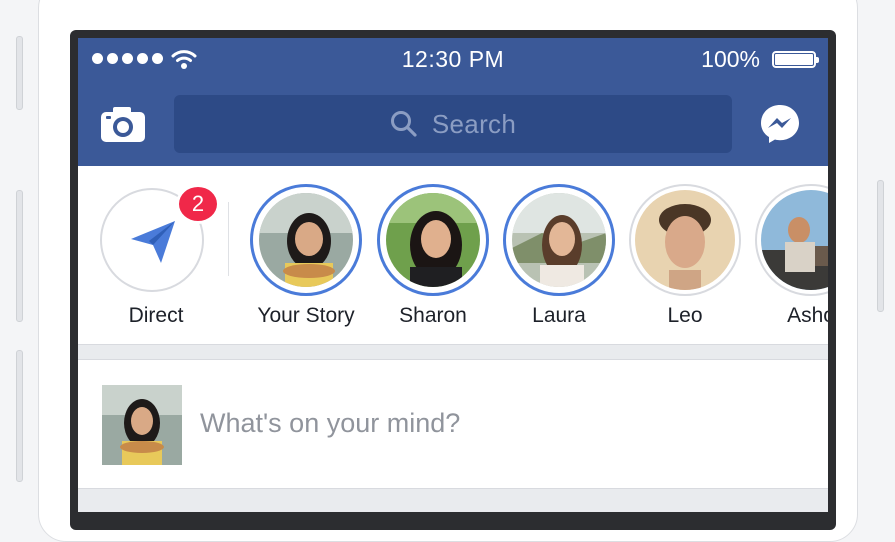  Describe the element at coordinates (306, 315) in the screenshot. I see `story-label: Your Story` at that location.